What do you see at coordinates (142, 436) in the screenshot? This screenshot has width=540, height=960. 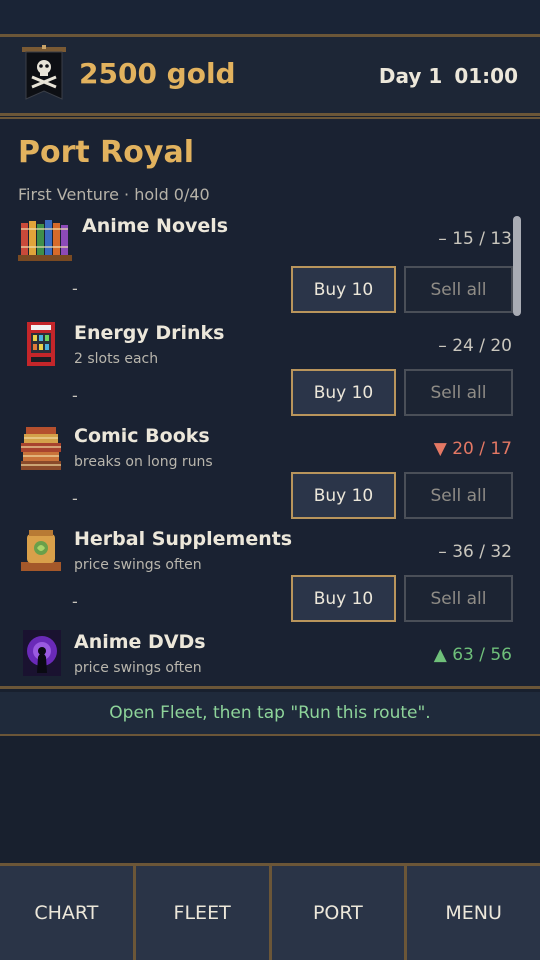 I see `item-name: Comic Books` at bounding box center [142, 436].